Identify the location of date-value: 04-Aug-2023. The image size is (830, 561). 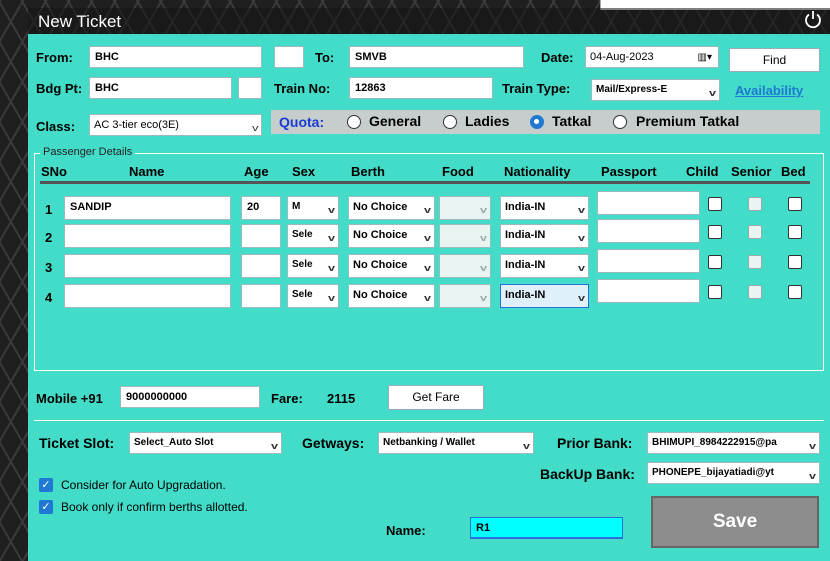
(622, 57).